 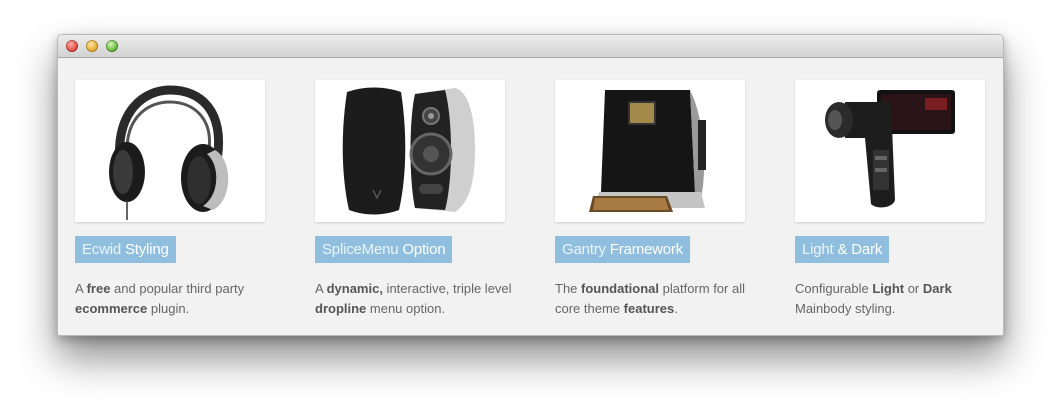 What do you see at coordinates (888, 288) in the screenshot?
I see `description-bold-text: Light` at bounding box center [888, 288].